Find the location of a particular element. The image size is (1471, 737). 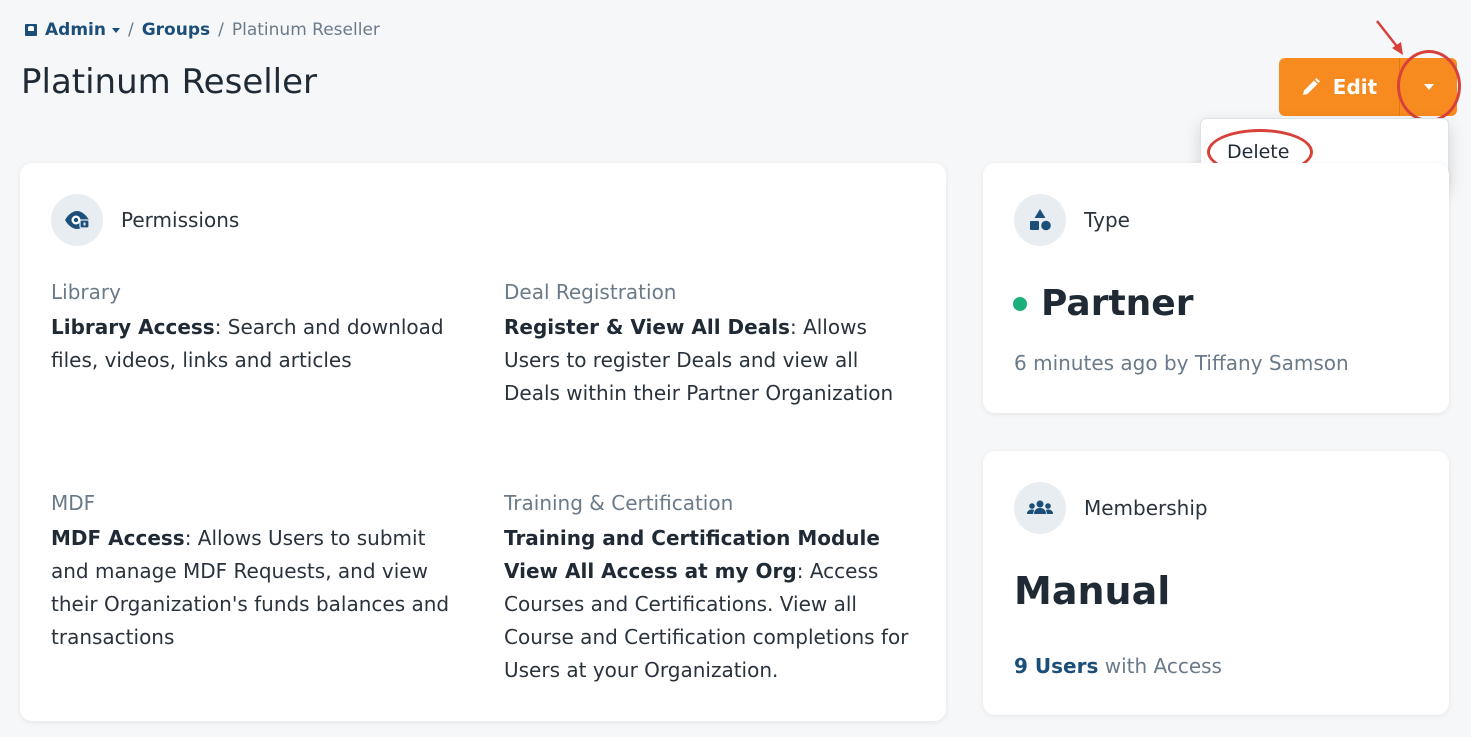

membership-title: Membership is located at coordinates (1146, 508).